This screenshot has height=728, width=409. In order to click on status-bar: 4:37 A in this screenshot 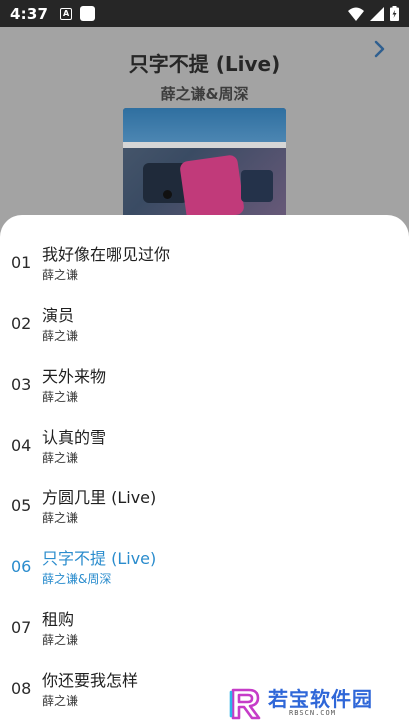, I will do `click(204, 13)`.